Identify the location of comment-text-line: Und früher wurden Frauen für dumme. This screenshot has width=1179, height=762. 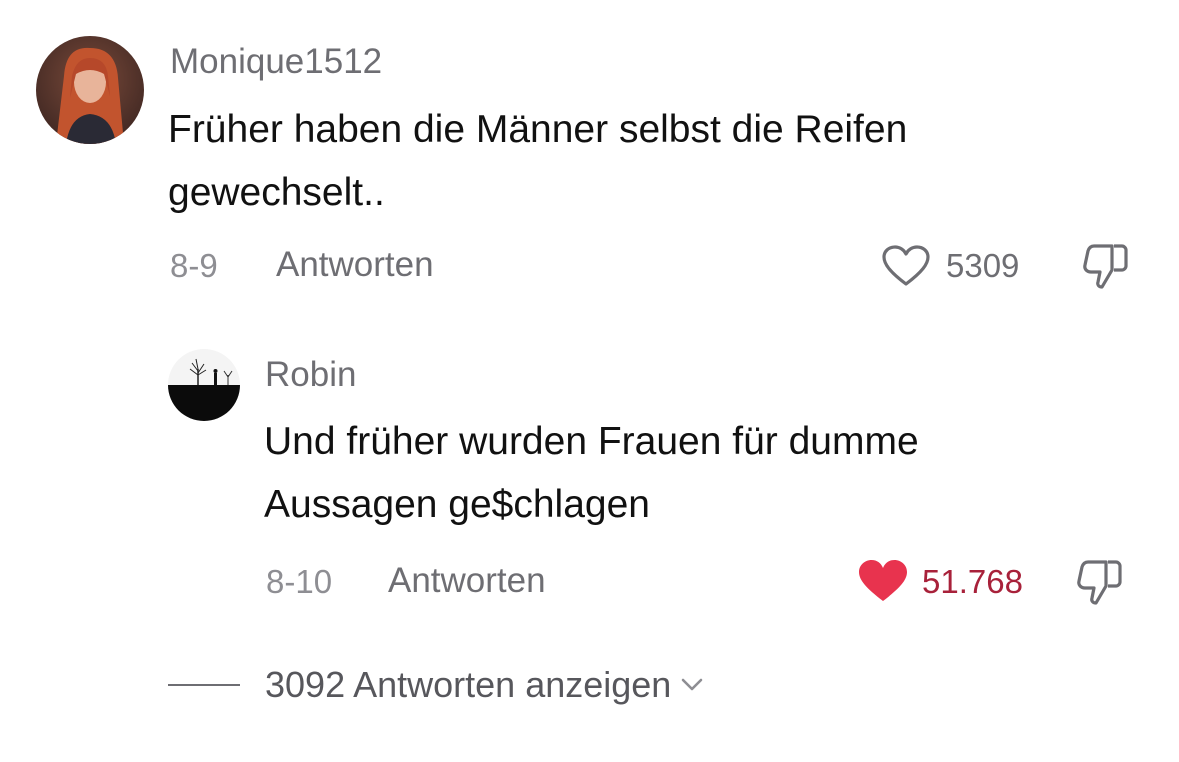
(591, 441).